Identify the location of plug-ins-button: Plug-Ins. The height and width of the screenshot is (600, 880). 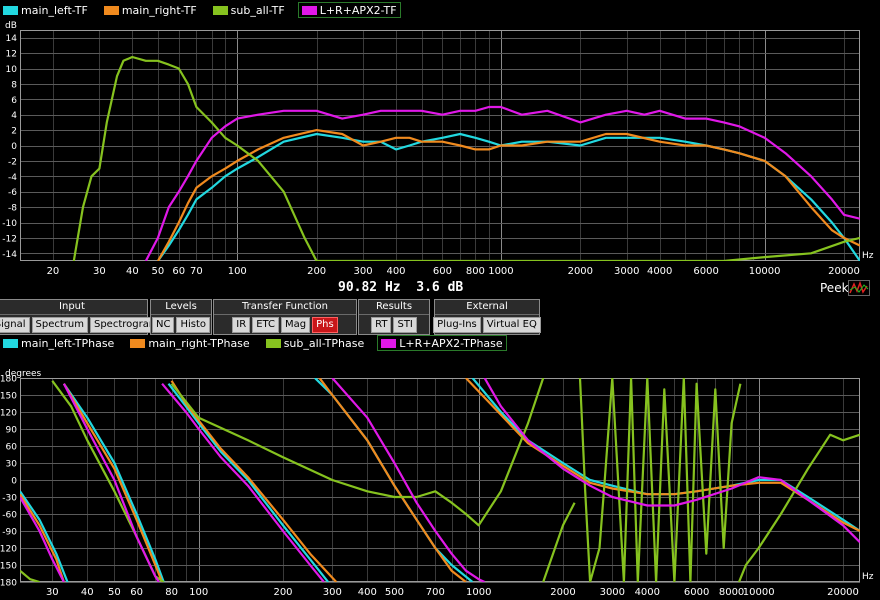
(457, 325).